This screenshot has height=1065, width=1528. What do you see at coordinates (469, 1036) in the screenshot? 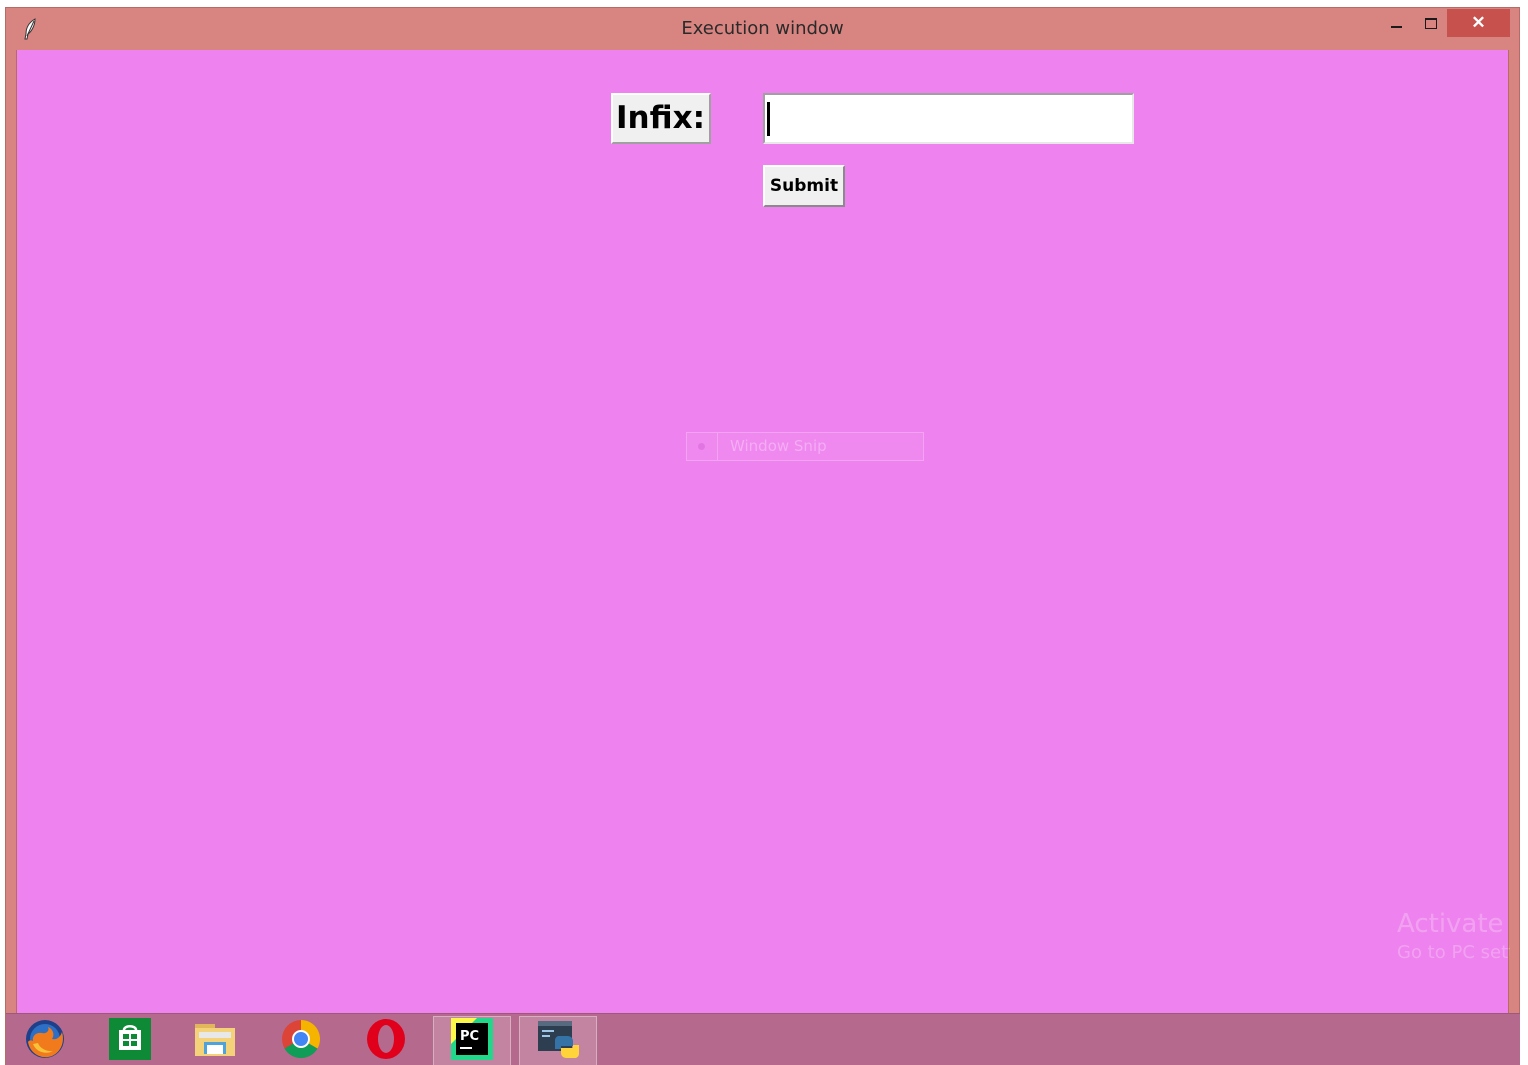
I see `svg-text: PC` at bounding box center [469, 1036].